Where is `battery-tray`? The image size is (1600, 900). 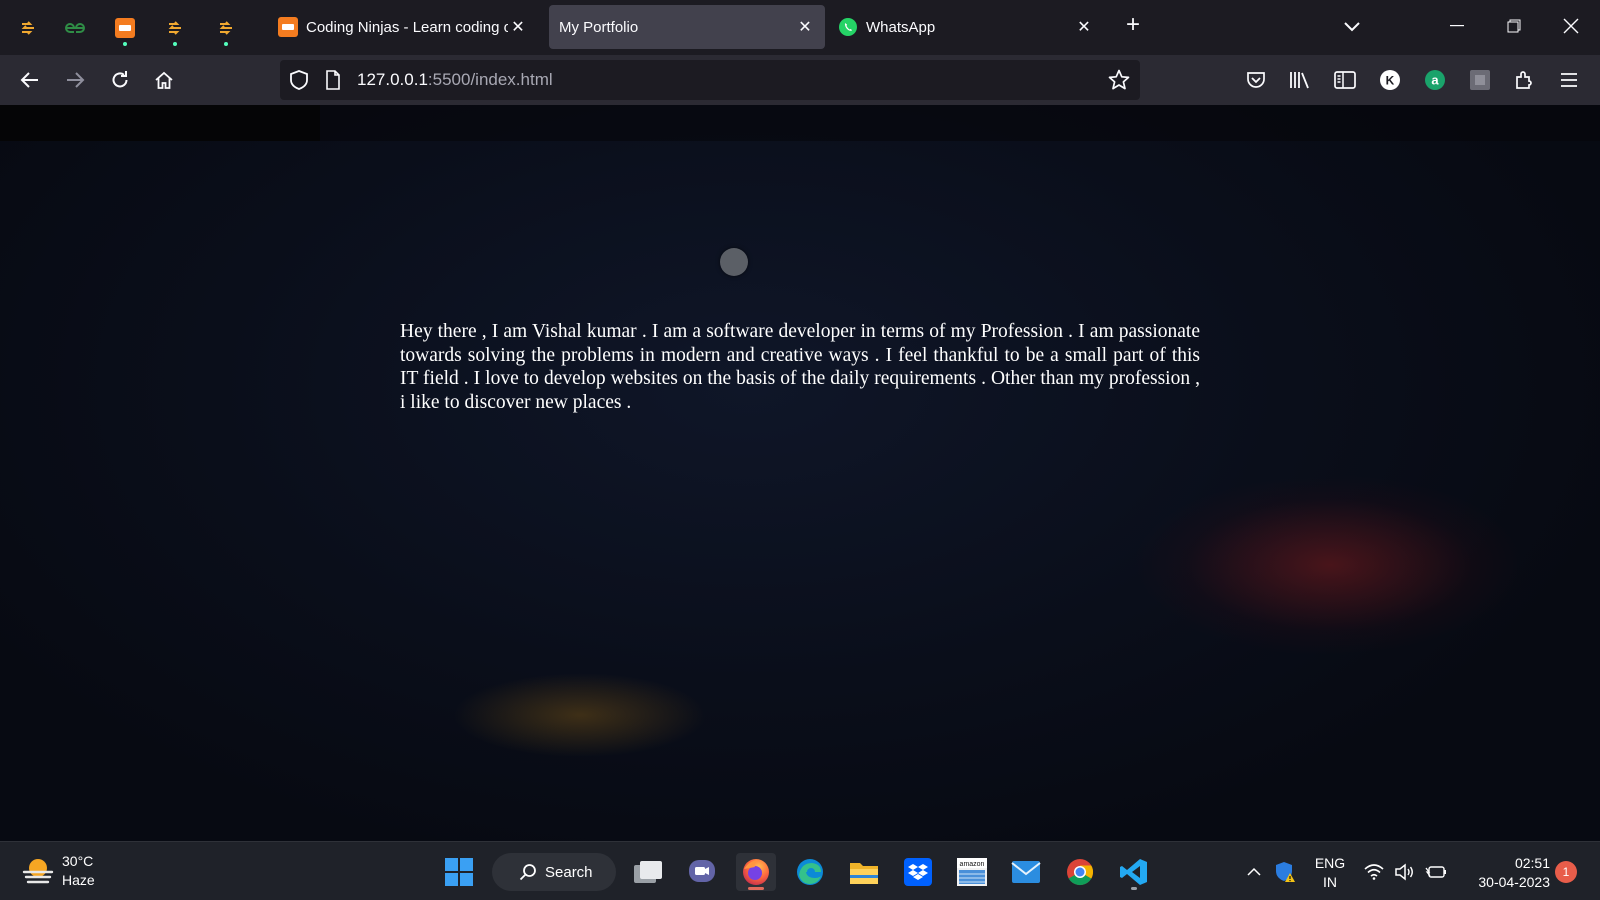
battery-tray is located at coordinates (1436, 871).